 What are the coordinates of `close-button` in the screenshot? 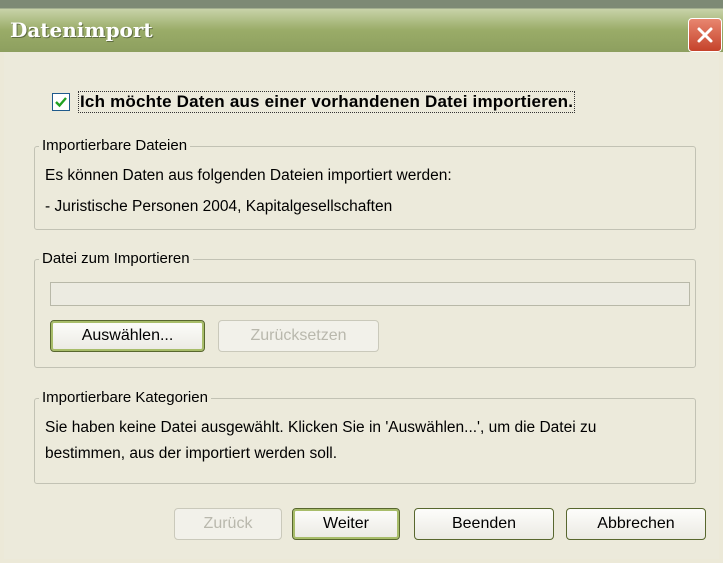 It's located at (705, 35).